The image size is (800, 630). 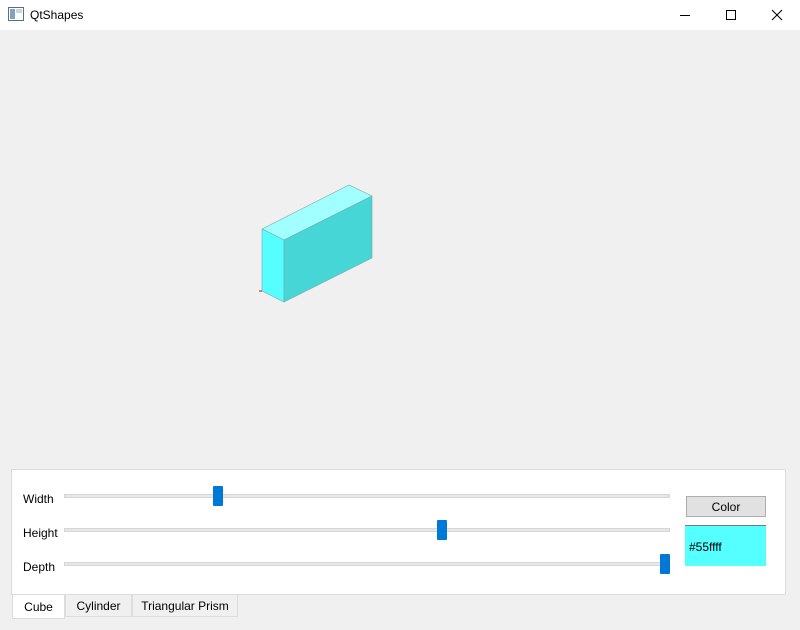 I want to click on tab-cube: Cube, so click(x=38, y=607).